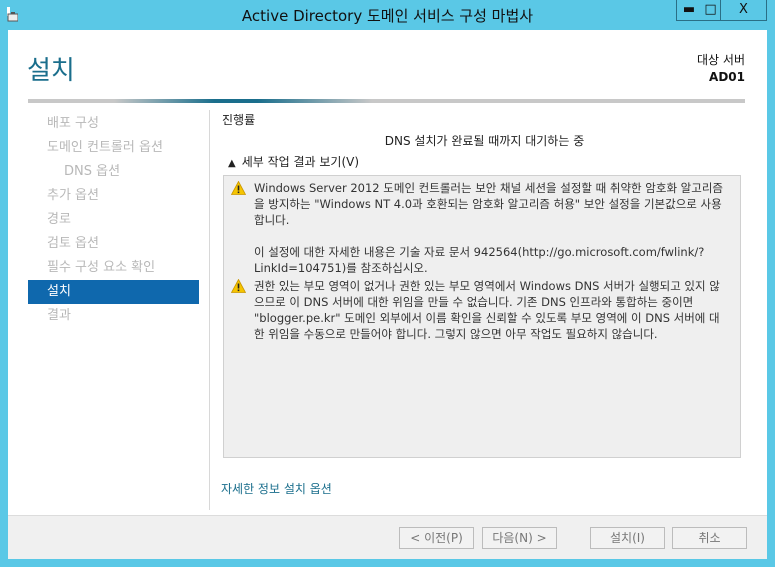 Image resolution: width=775 pixels, height=567 pixels. I want to click on nav-item-prerequisites: 필수 구성 요소 확인, so click(113, 268).